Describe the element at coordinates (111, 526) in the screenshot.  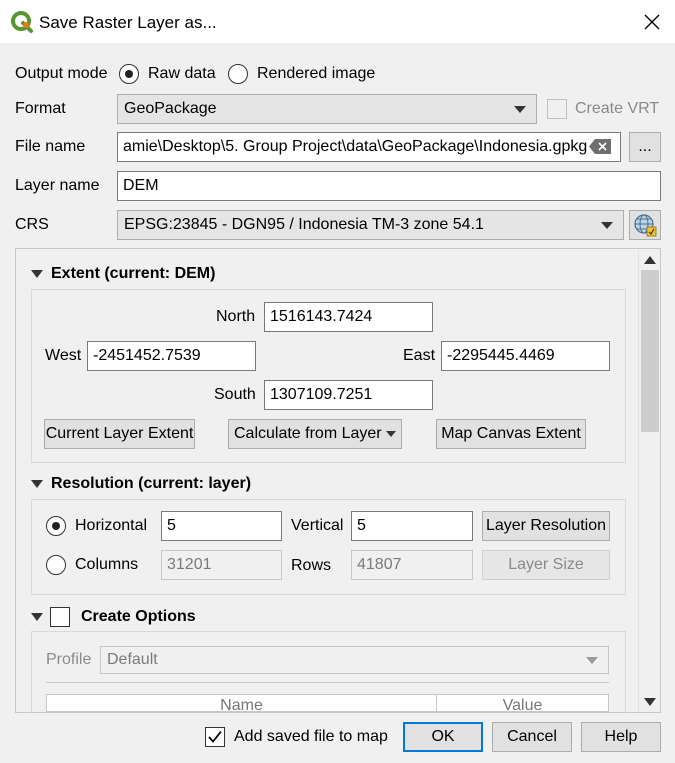
I see `horizontal-label: Horizontal` at that location.